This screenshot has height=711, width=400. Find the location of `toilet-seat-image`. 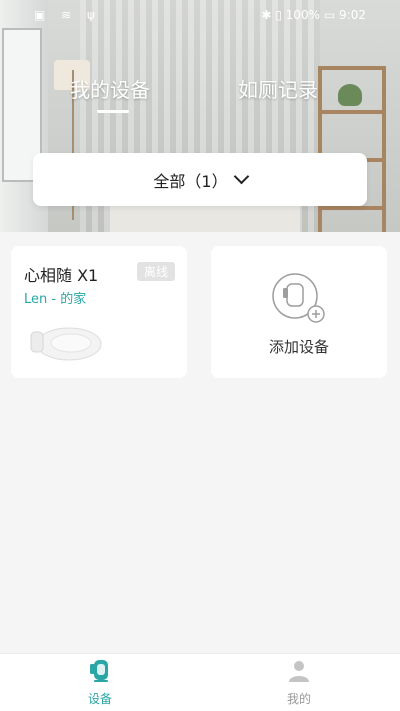

toilet-seat-image is located at coordinates (66, 344).